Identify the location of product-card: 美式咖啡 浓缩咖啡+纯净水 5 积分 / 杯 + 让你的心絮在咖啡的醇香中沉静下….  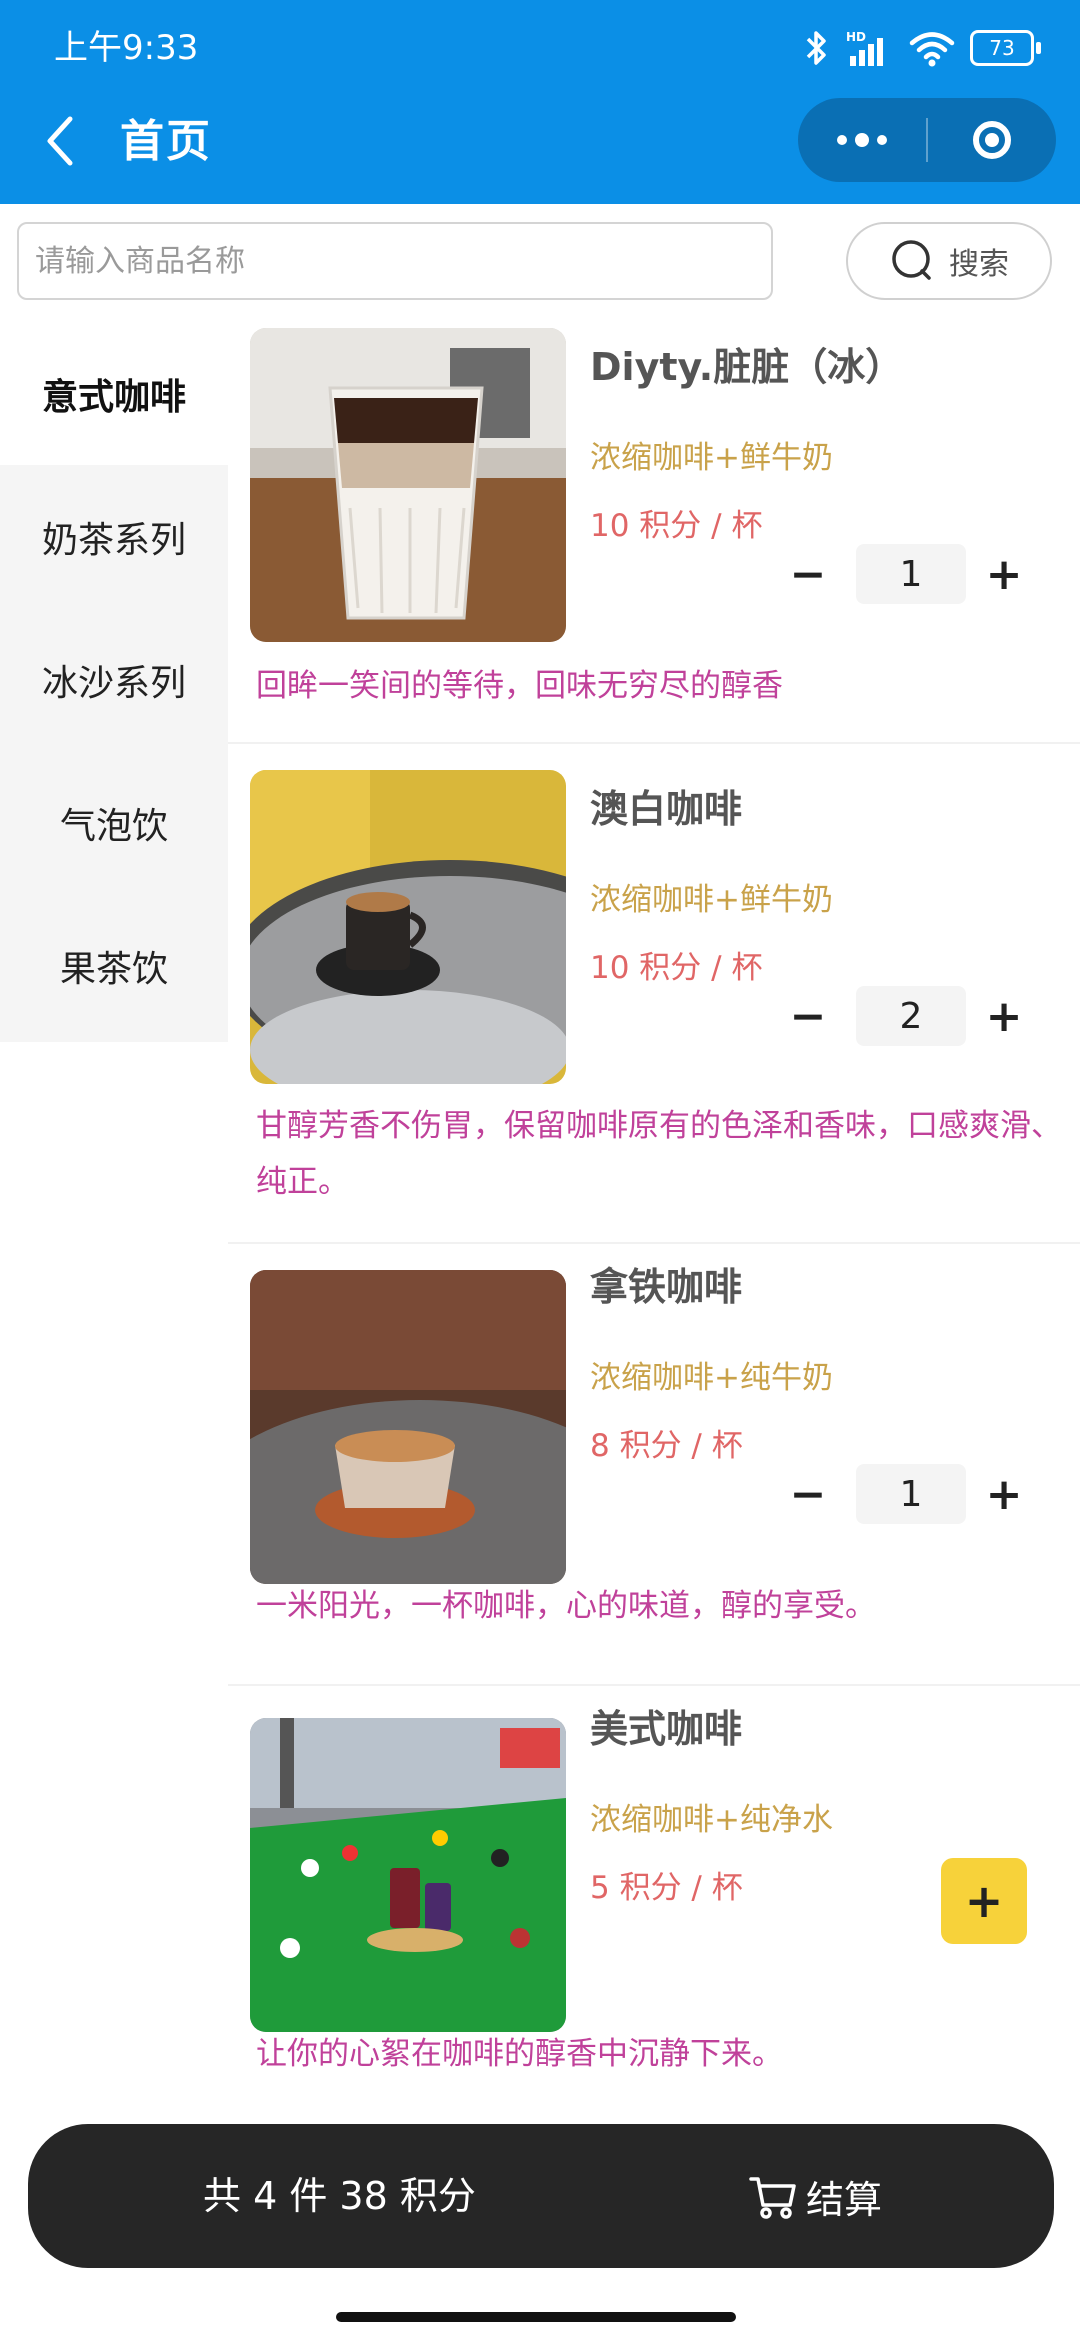
(654, 1894).